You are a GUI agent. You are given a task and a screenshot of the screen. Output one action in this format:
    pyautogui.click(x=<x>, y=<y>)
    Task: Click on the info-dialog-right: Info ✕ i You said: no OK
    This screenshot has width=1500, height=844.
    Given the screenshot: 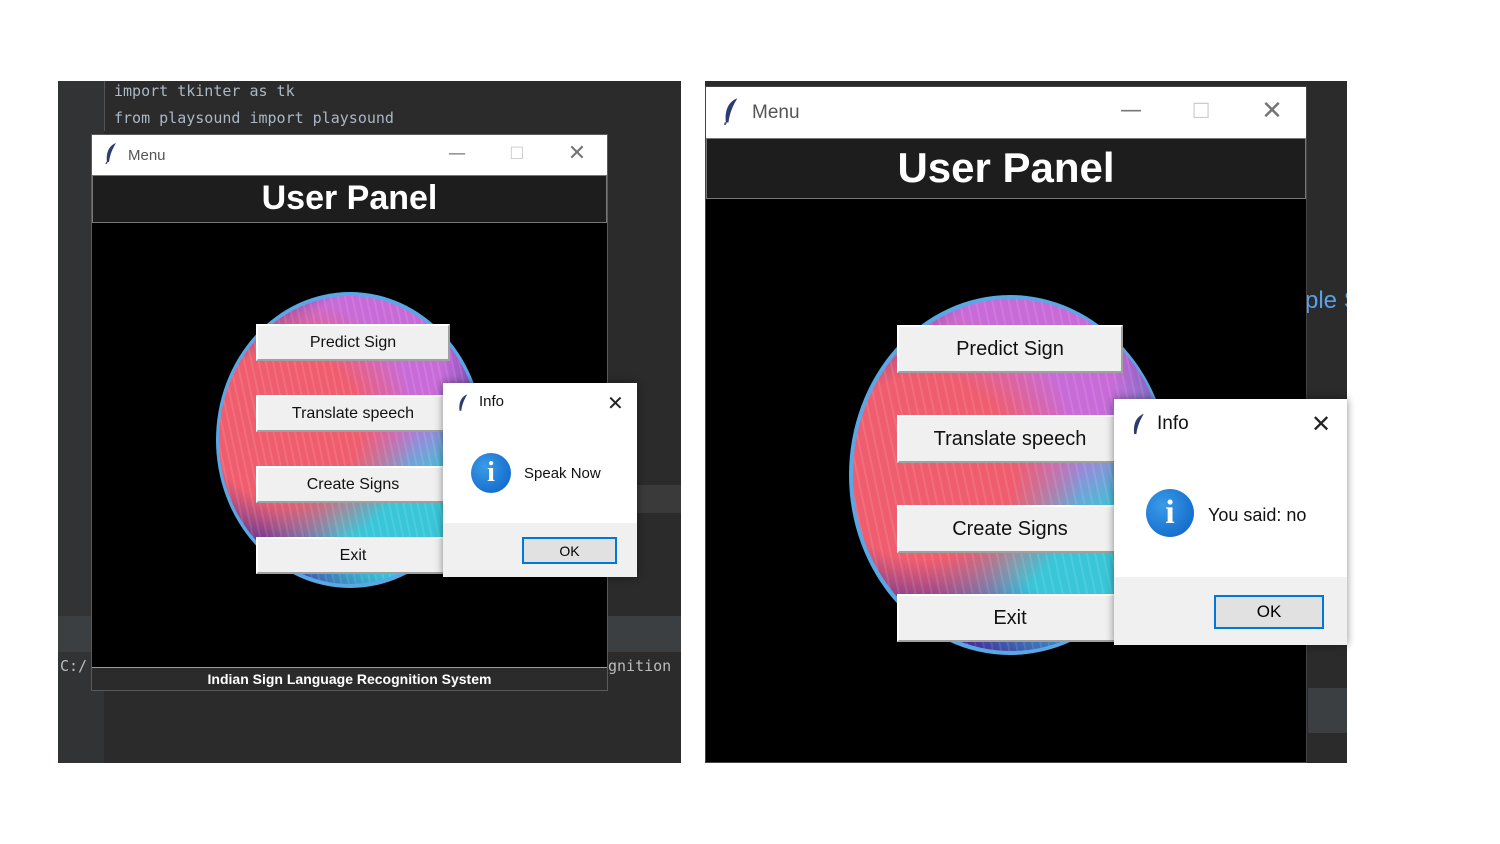 What is the action you would take?
    pyautogui.click(x=1230, y=522)
    